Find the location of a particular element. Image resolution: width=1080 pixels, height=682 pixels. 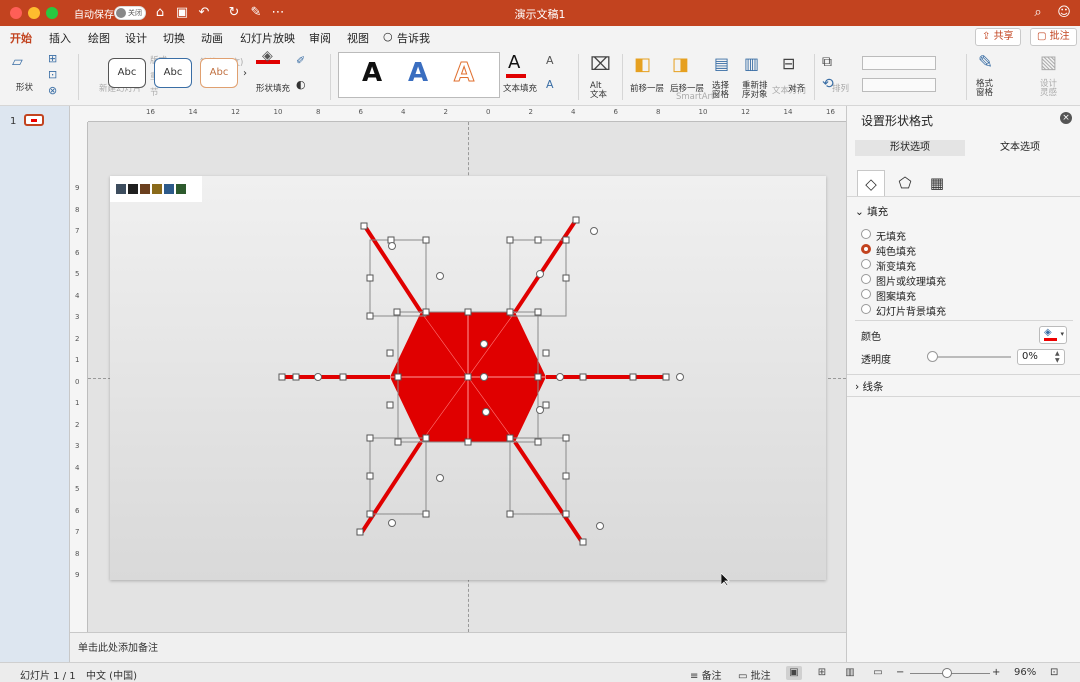

language-indicator: 中文 (中国) is located at coordinates (111, 674).